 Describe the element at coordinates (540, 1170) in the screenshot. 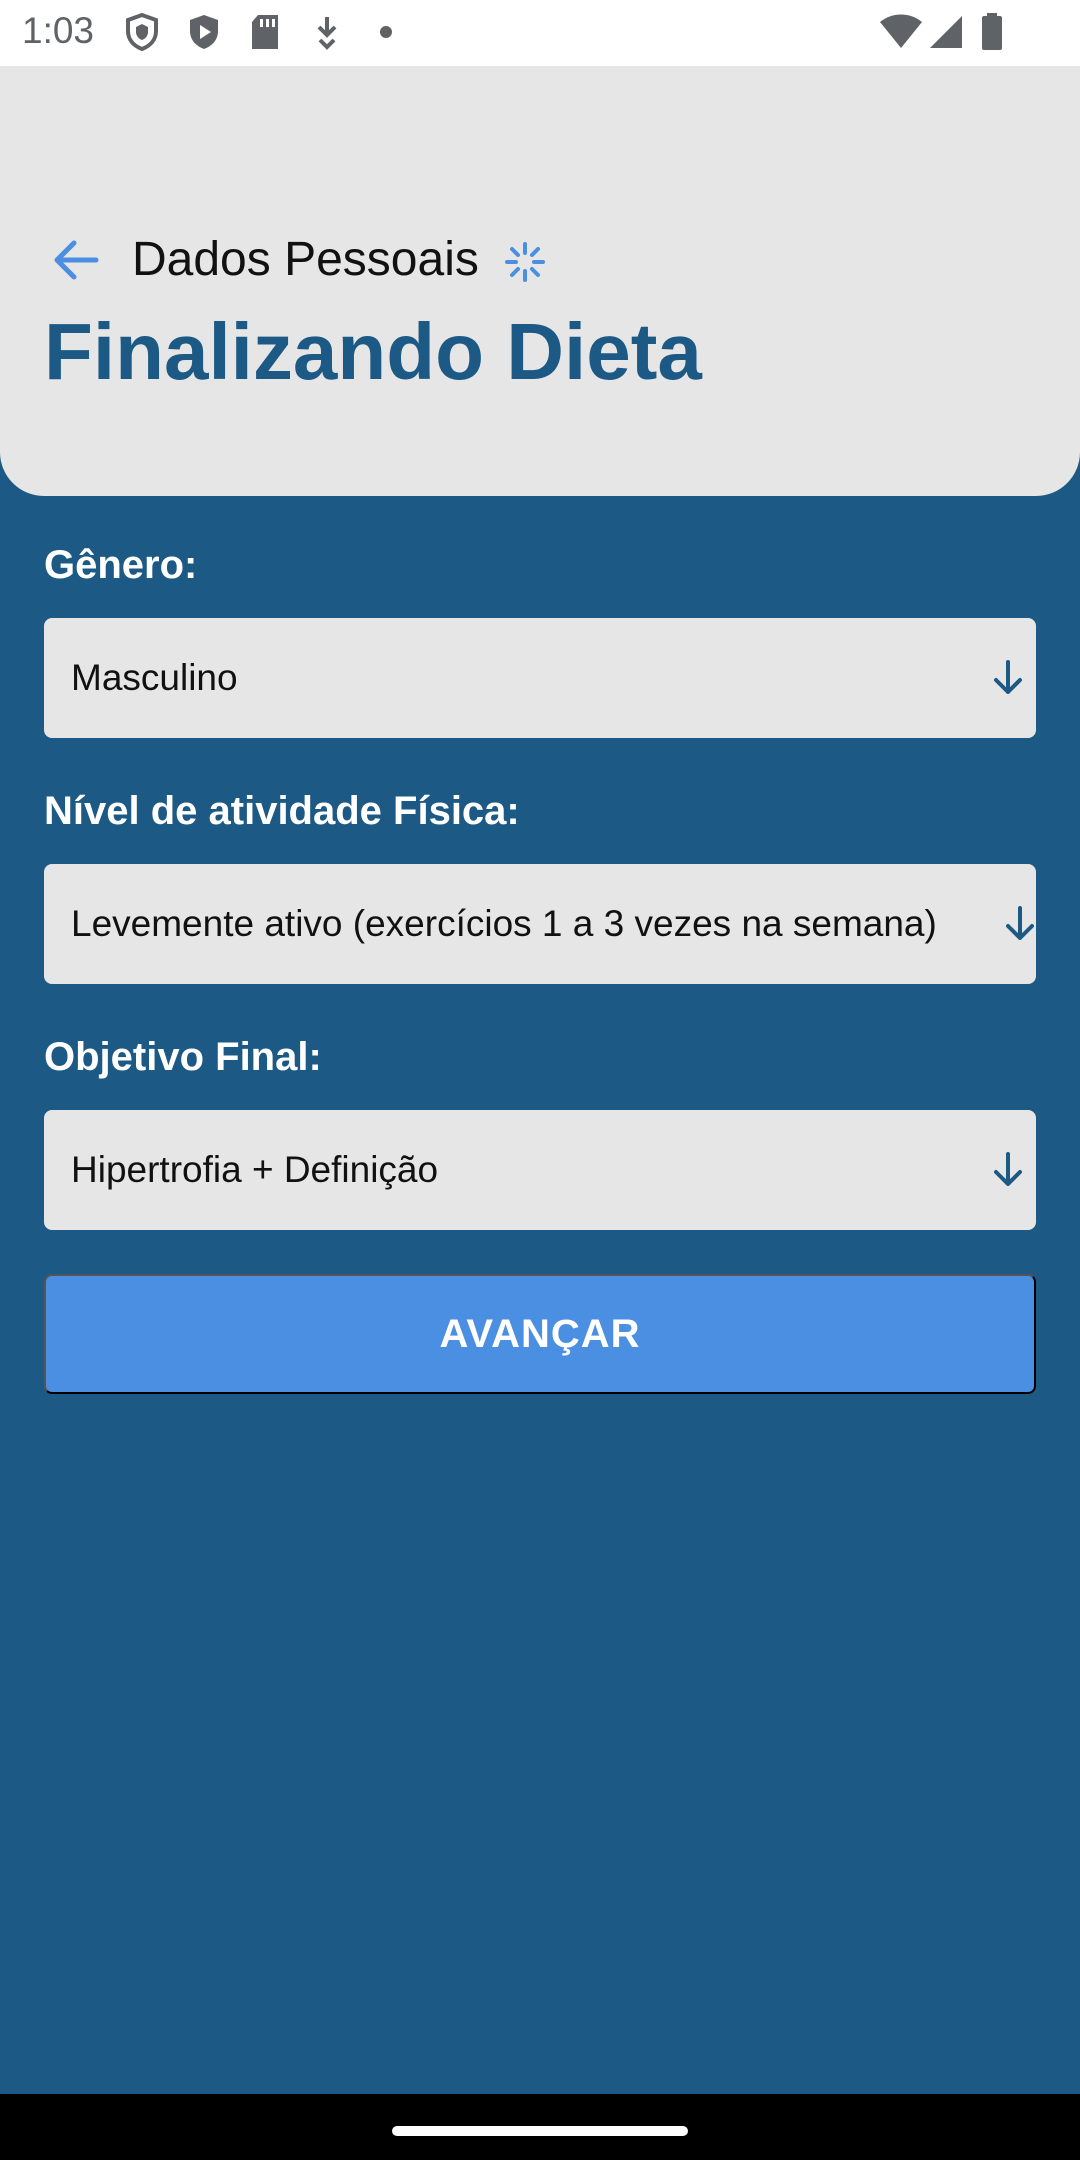

I see `goal-select: Hipertrofia + Definição` at that location.